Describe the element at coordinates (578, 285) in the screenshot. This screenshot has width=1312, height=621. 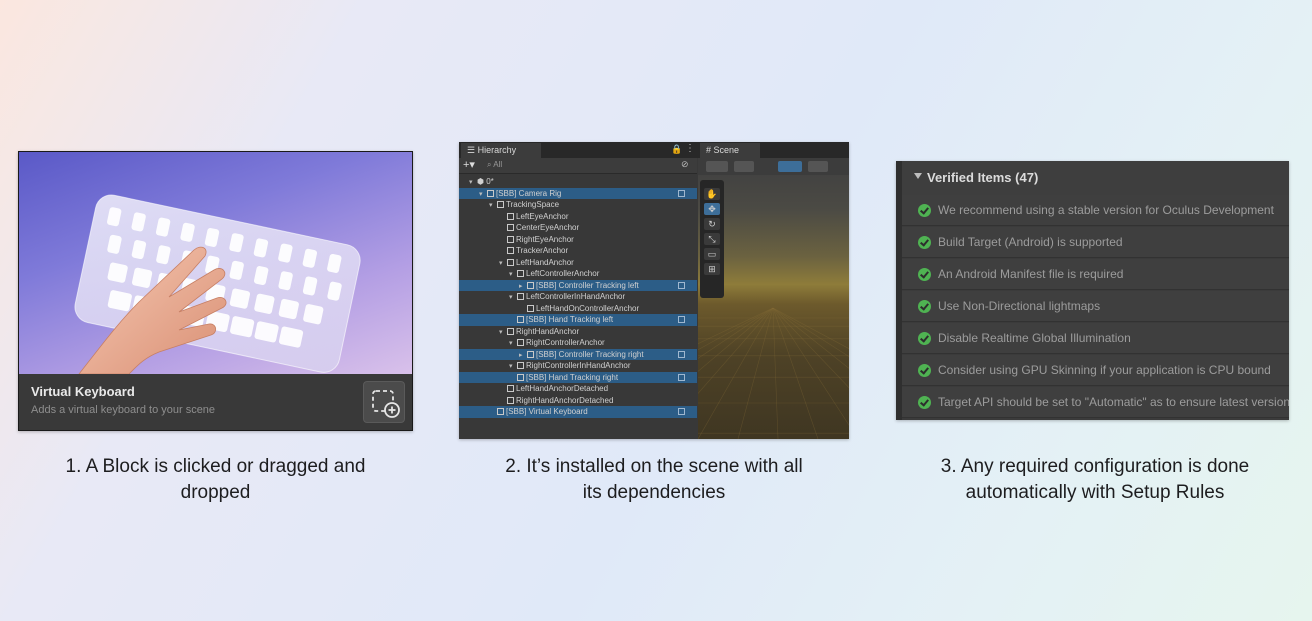
I see `hierarchy-row: ▸ [SBB] Controller Tracking left` at that location.